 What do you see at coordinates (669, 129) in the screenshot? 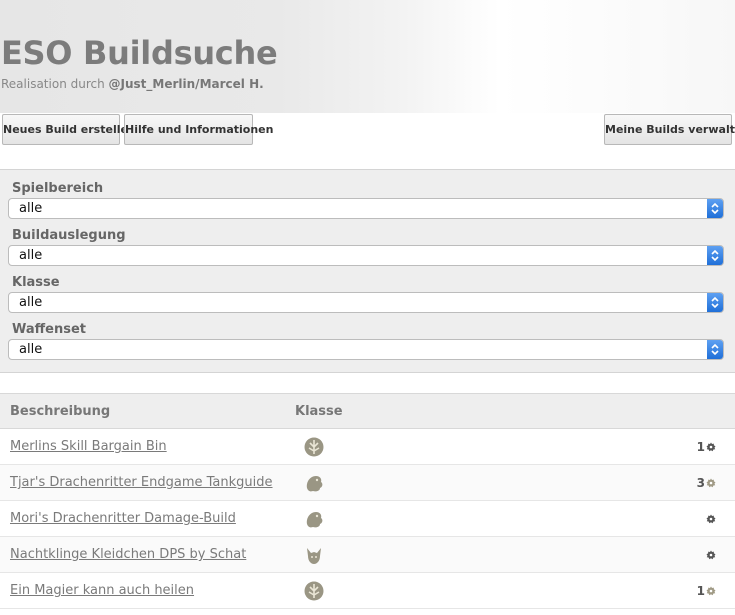
I see `manage-my-builds-button: Meine Builds verwalten` at bounding box center [669, 129].